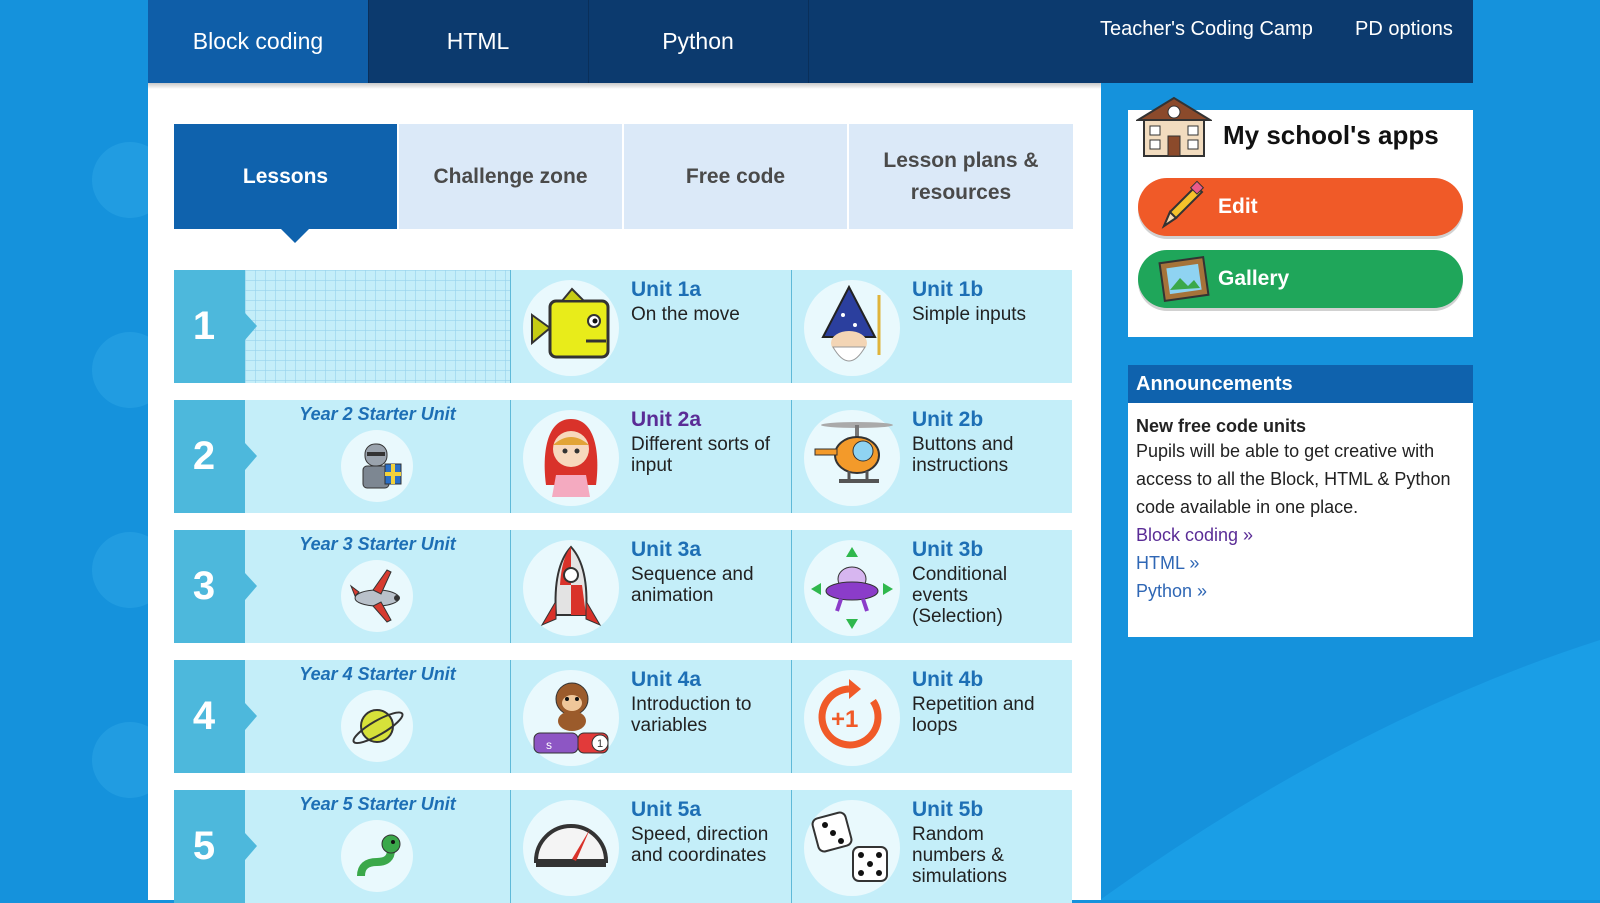 The image size is (1600, 903). What do you see at coordinates (209, 456) in the screenshot?
I see `year-number: 2` at bounding box center [209, 456].